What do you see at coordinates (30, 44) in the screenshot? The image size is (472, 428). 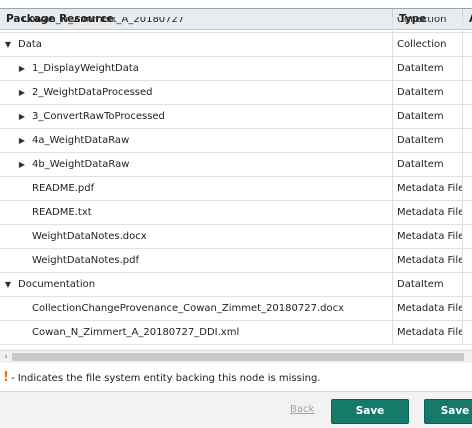 I see `row-name: Data` at bounding box center [30, 44].